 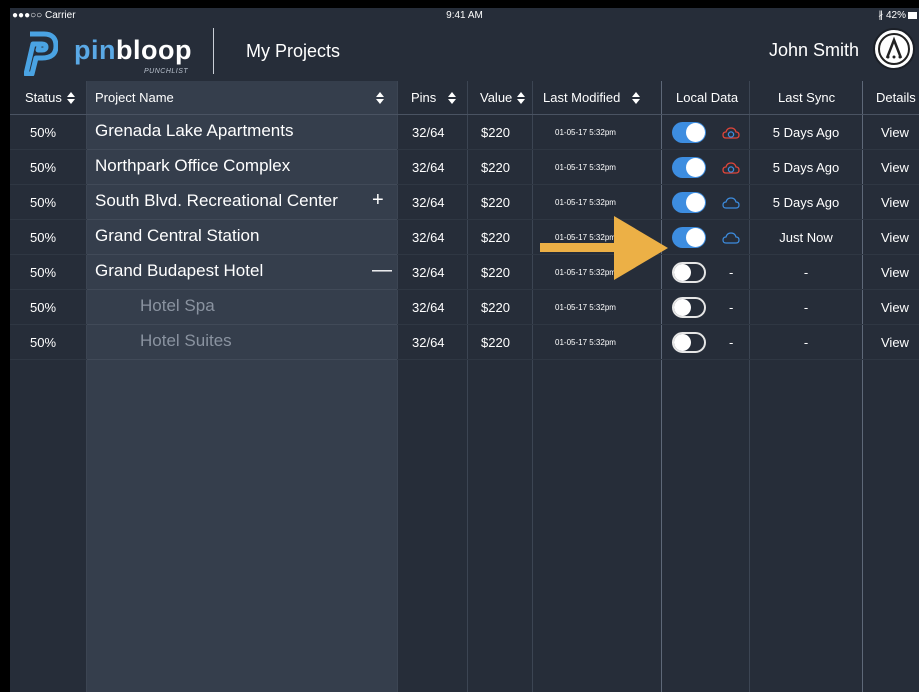 I want to click on avatar, so click(x=894, y=49).